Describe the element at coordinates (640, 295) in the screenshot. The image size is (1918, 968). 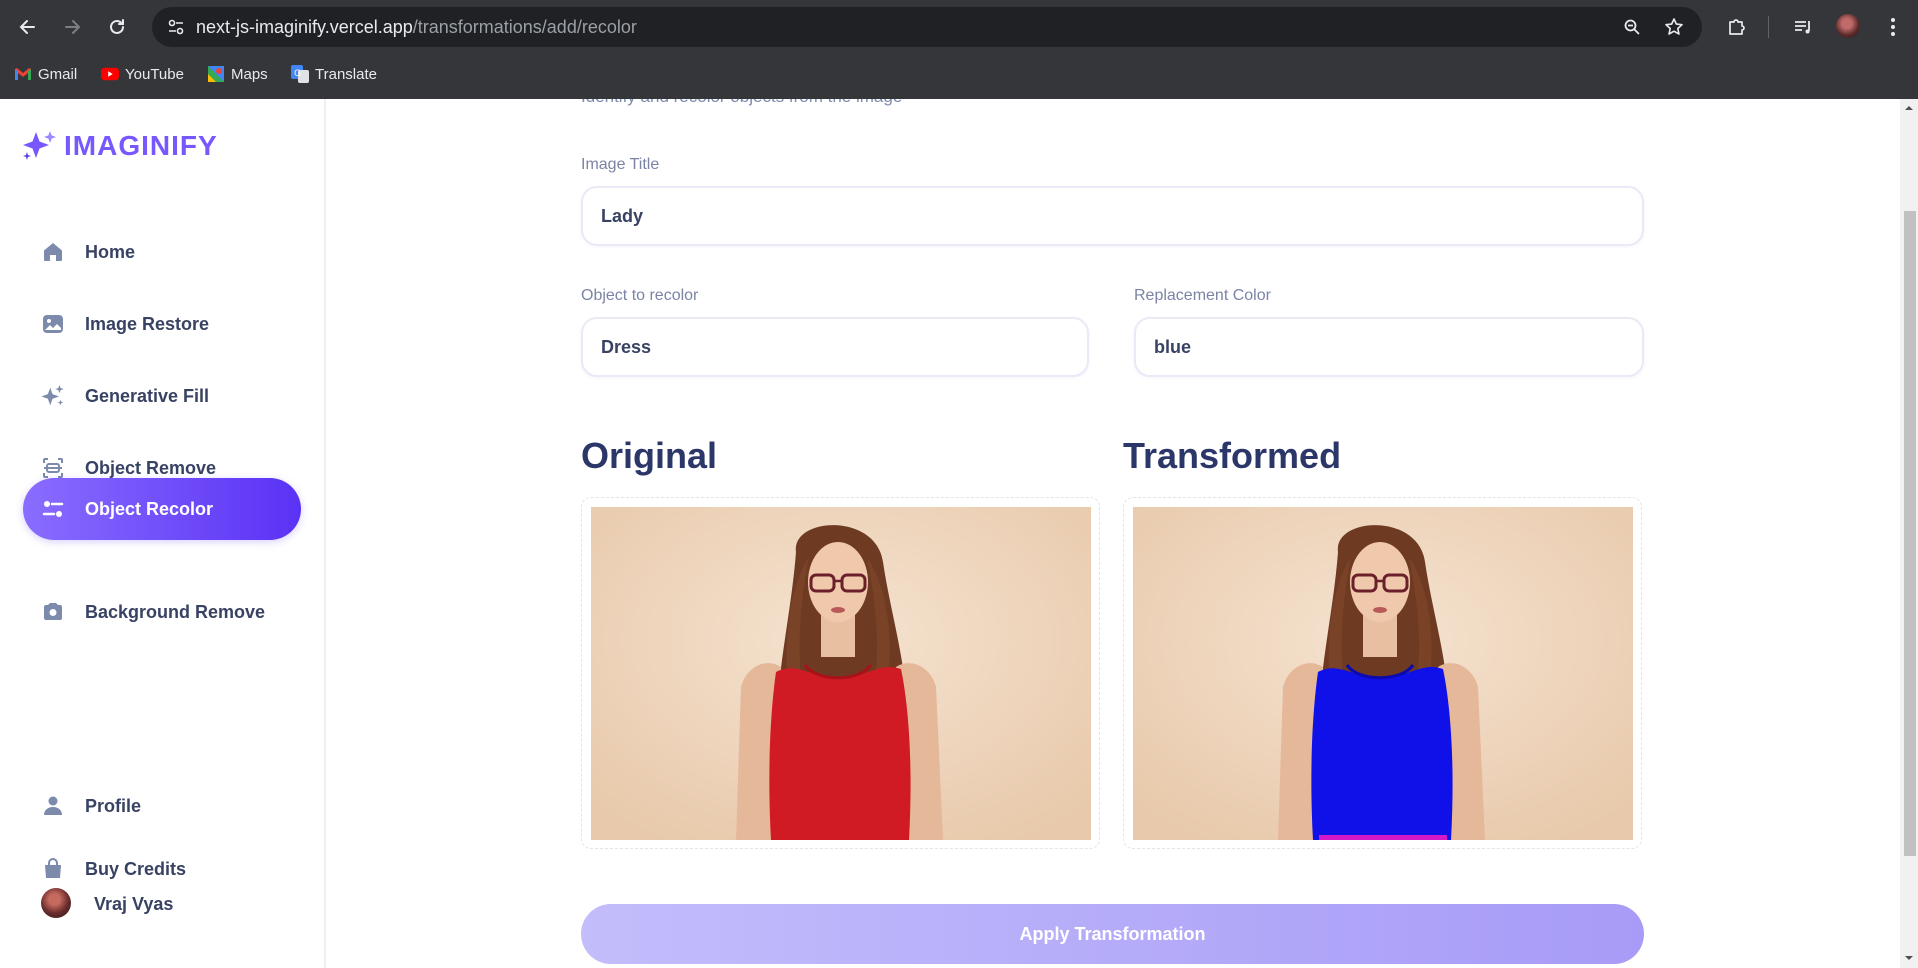
I see `object-to-recolor-label: Object to recolor` at that location.